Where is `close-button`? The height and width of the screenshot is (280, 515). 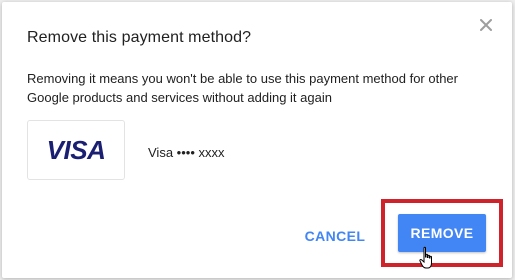
close-button is located at coordinates (486, 25).